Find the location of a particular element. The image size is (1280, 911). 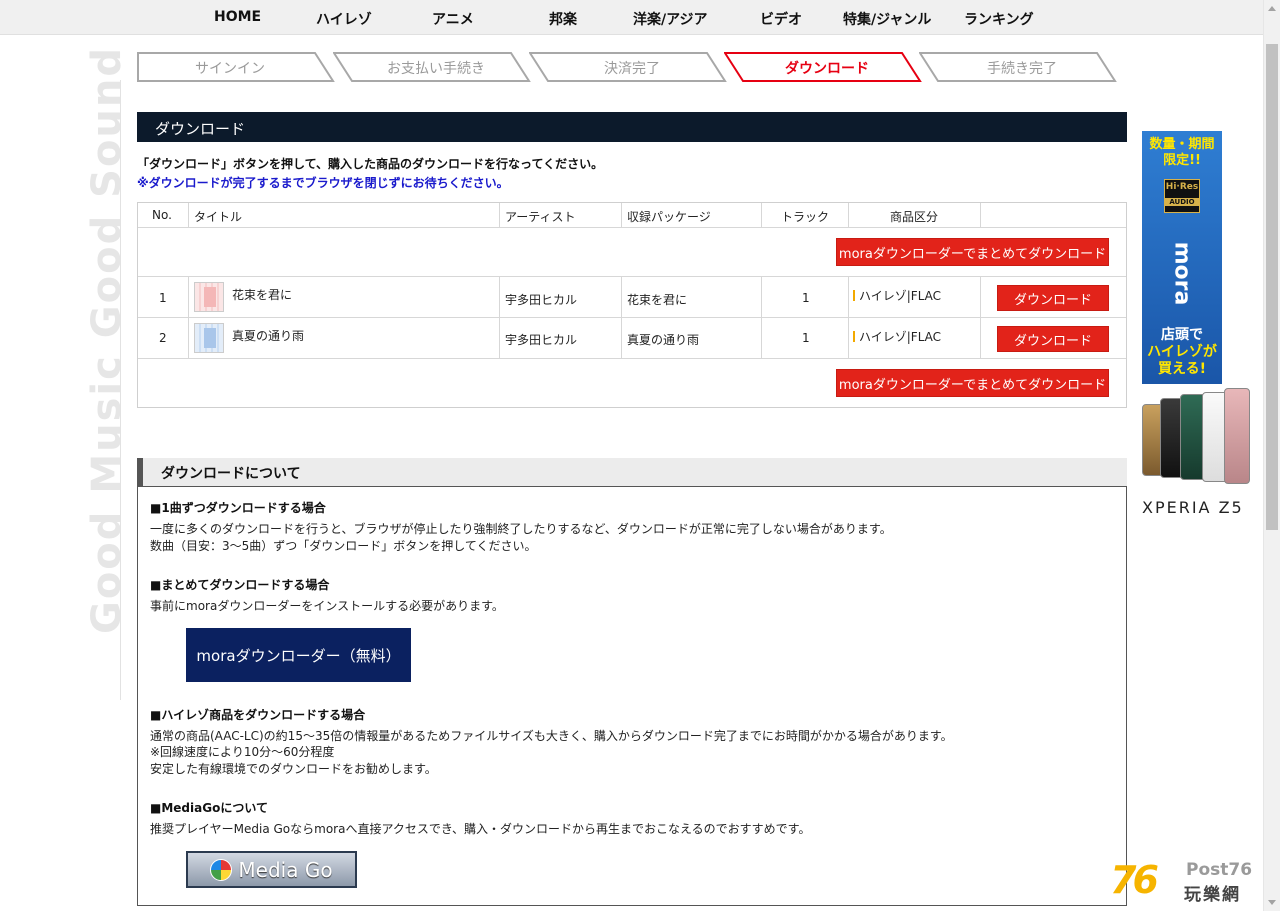

download-instruction: 「ダウンロード」ボタンを押して、購入した商品のダウンロードを行なってください。 is located at coordinates (370, 164).